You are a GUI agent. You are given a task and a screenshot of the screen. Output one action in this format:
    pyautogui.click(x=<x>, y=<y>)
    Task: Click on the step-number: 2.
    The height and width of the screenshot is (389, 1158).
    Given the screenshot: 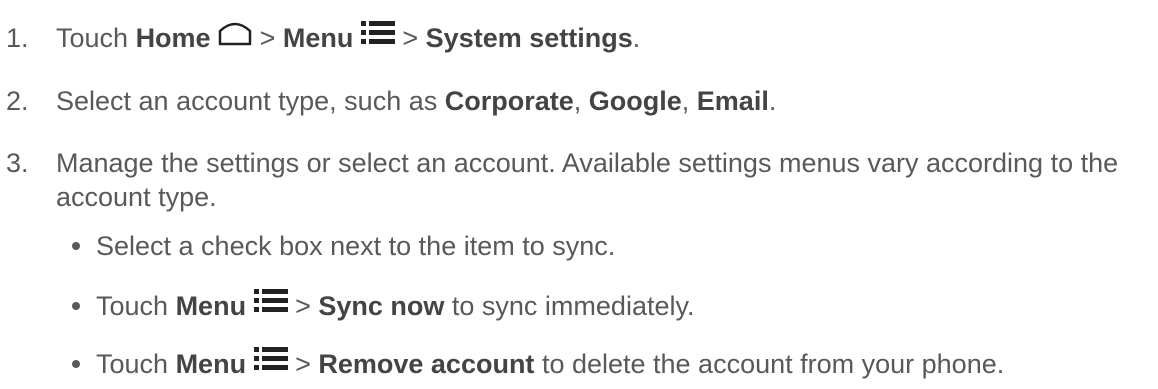 What is the action you would take?
    pyautogui.click(x=17, y=101)
    